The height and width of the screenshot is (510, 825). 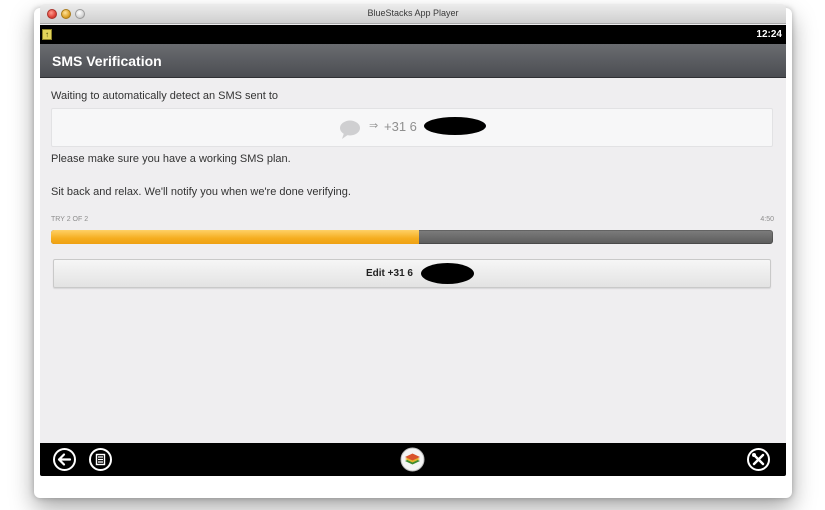 What do you see at coordinates (758, 459) in the screenshot?
I see `tools-icon` at bounding box center [758, 459].